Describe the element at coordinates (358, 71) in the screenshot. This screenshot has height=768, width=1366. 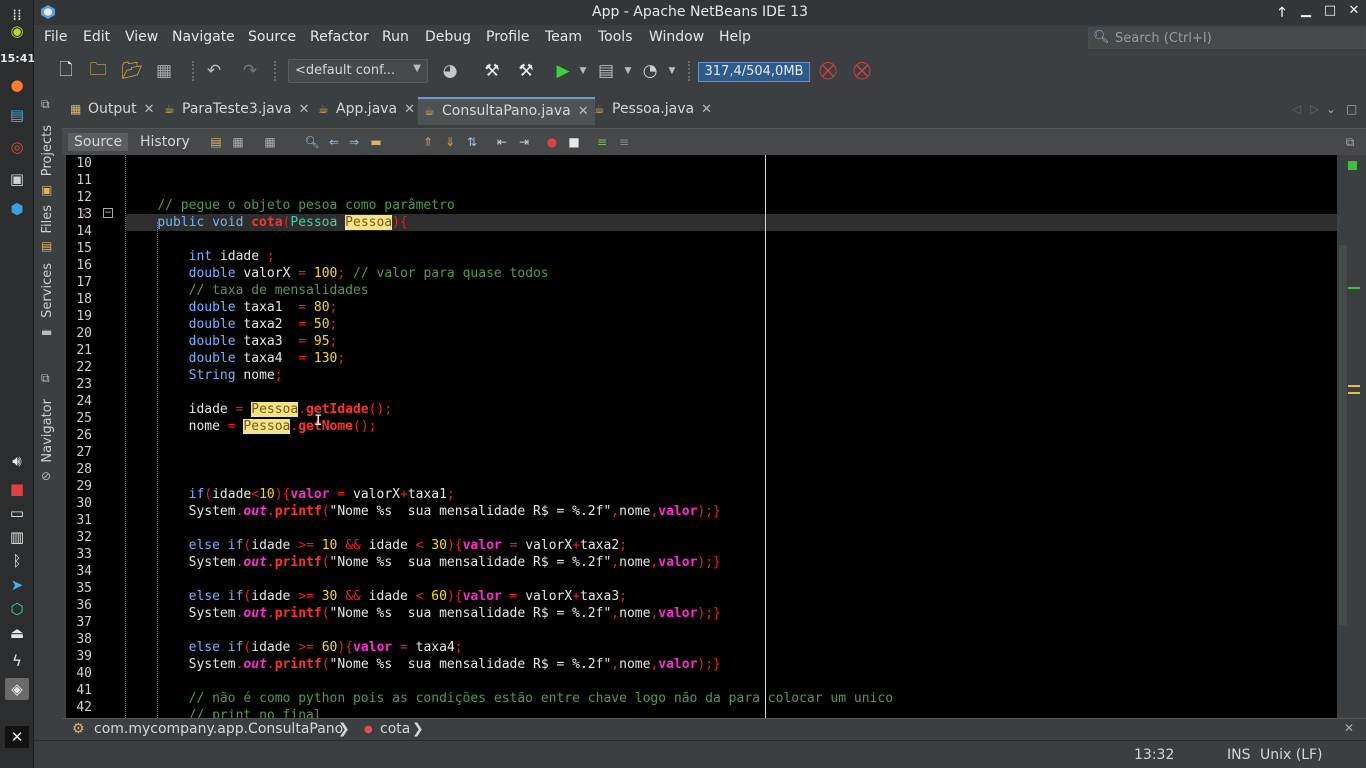
I see `configuration-select: <default conf... ▼` at that location.